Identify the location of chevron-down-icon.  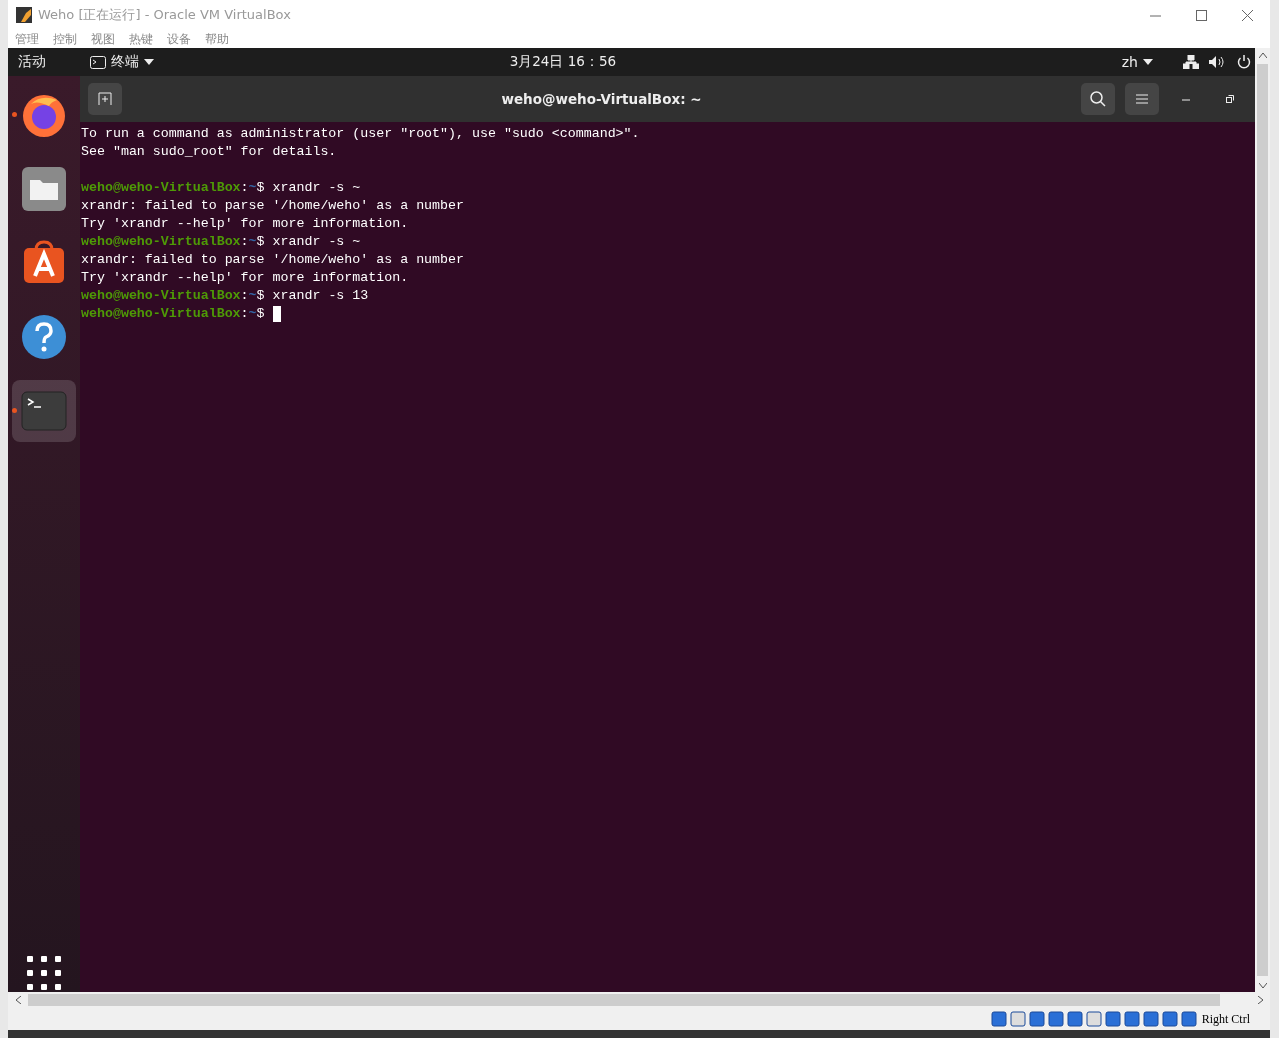
(1262, 985).